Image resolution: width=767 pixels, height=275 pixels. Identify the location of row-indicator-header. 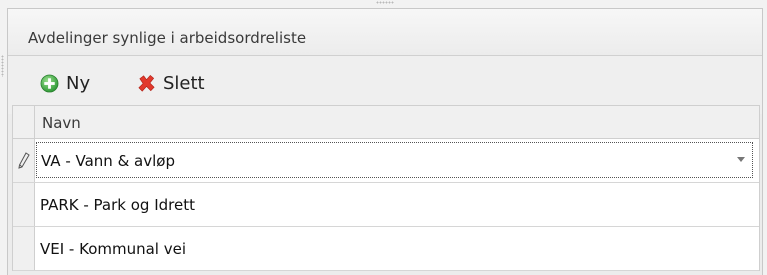
(24, 122).